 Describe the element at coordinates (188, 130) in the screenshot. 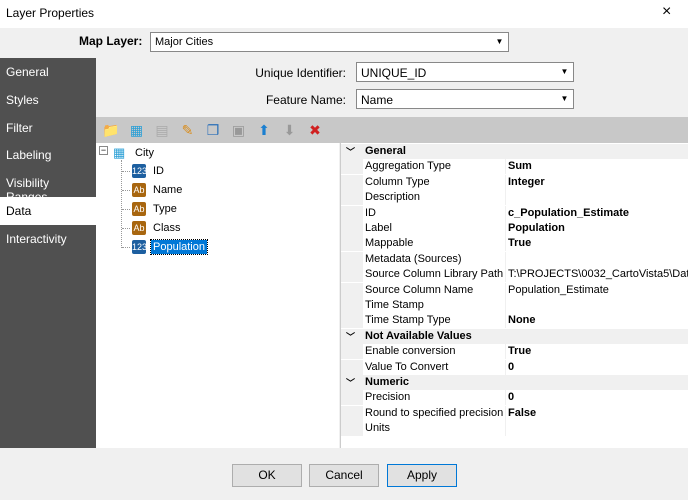

I see `edit-pencil-icon: ✎` at that location.